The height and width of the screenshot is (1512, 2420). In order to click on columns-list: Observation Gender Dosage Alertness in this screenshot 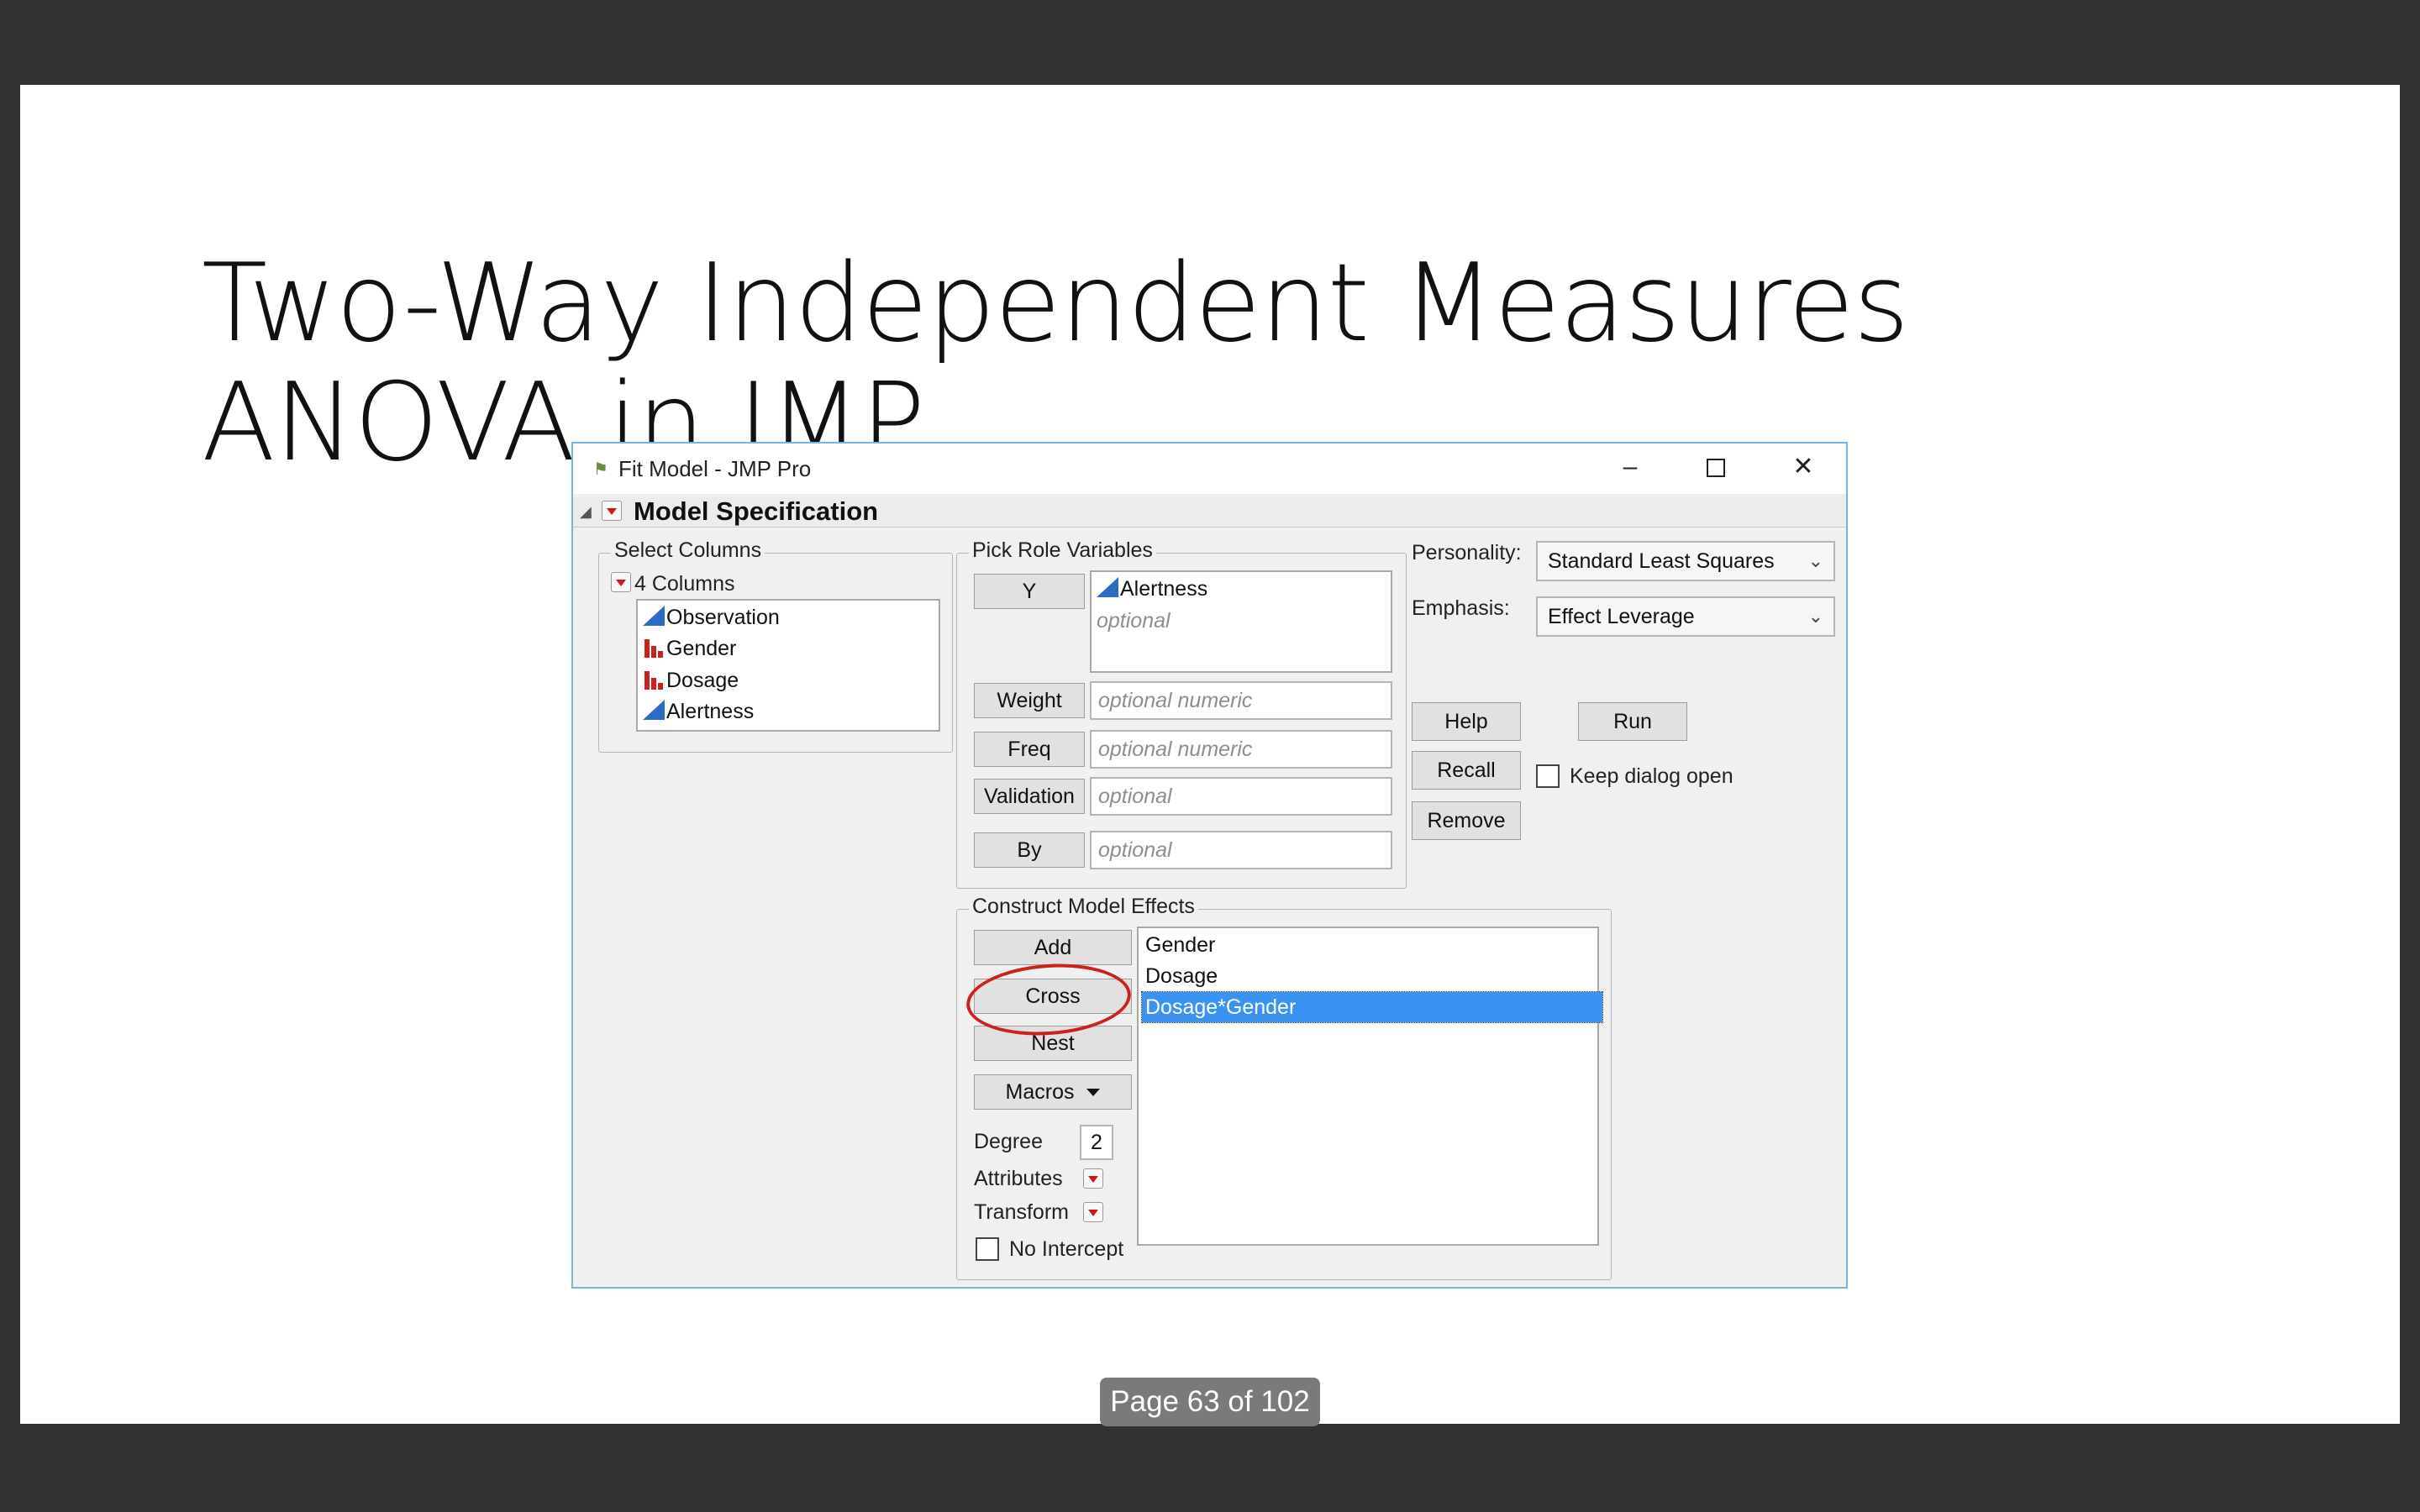, I will do `click(788, 665)`.